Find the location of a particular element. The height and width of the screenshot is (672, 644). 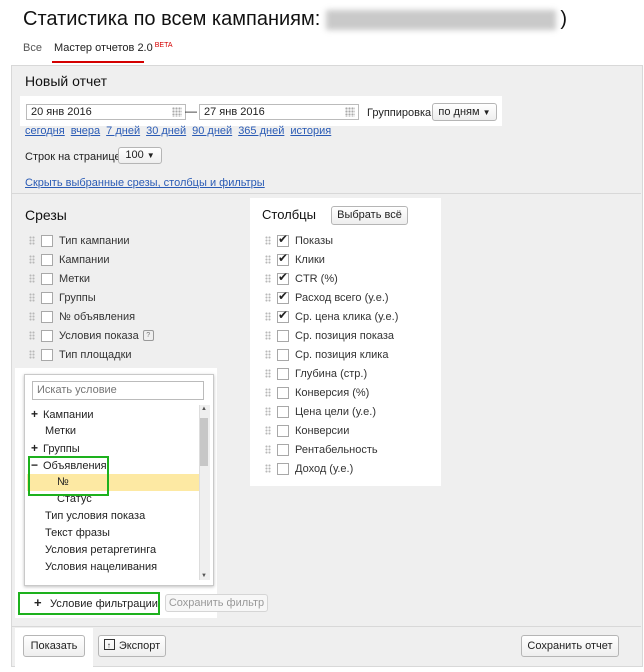

condition-item-targeting: Условия нацеливания is located at coordinates (115, 567).